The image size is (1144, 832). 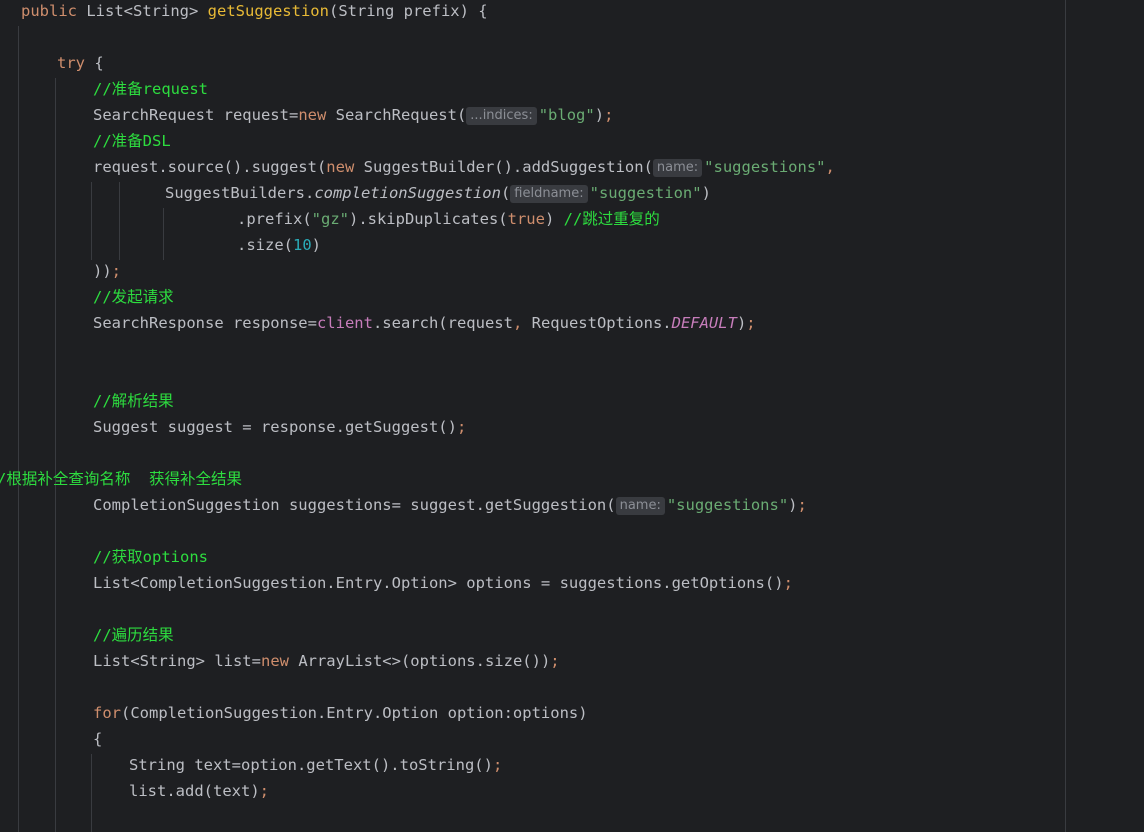 I want to click on code-text: ).skipDuplicates(, so click(x=428, y=219).